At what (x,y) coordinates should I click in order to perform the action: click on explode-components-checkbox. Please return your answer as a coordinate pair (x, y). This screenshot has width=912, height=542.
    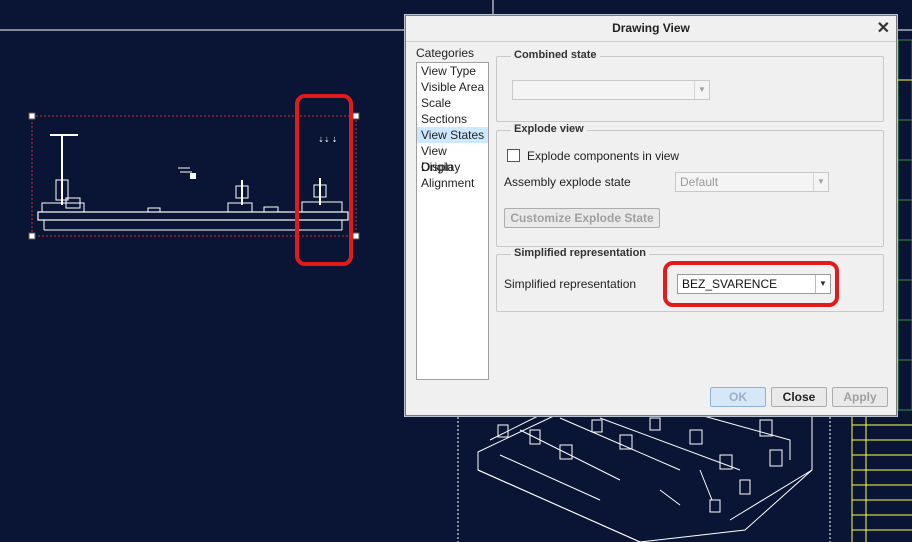
    Looking at the image, I should click on (513, 155).